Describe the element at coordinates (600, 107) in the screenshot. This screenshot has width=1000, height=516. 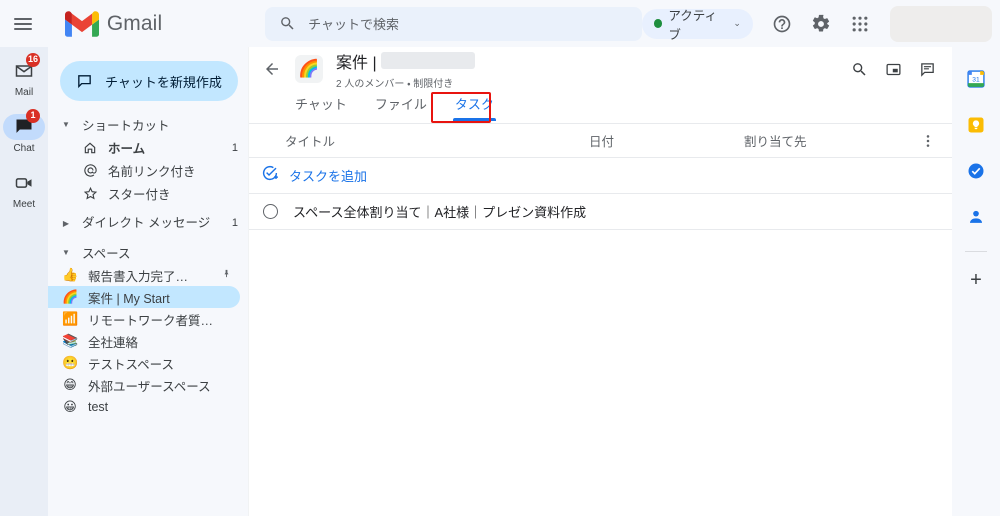
I see `space-tabs: チャット ファイル タスク` at that location.